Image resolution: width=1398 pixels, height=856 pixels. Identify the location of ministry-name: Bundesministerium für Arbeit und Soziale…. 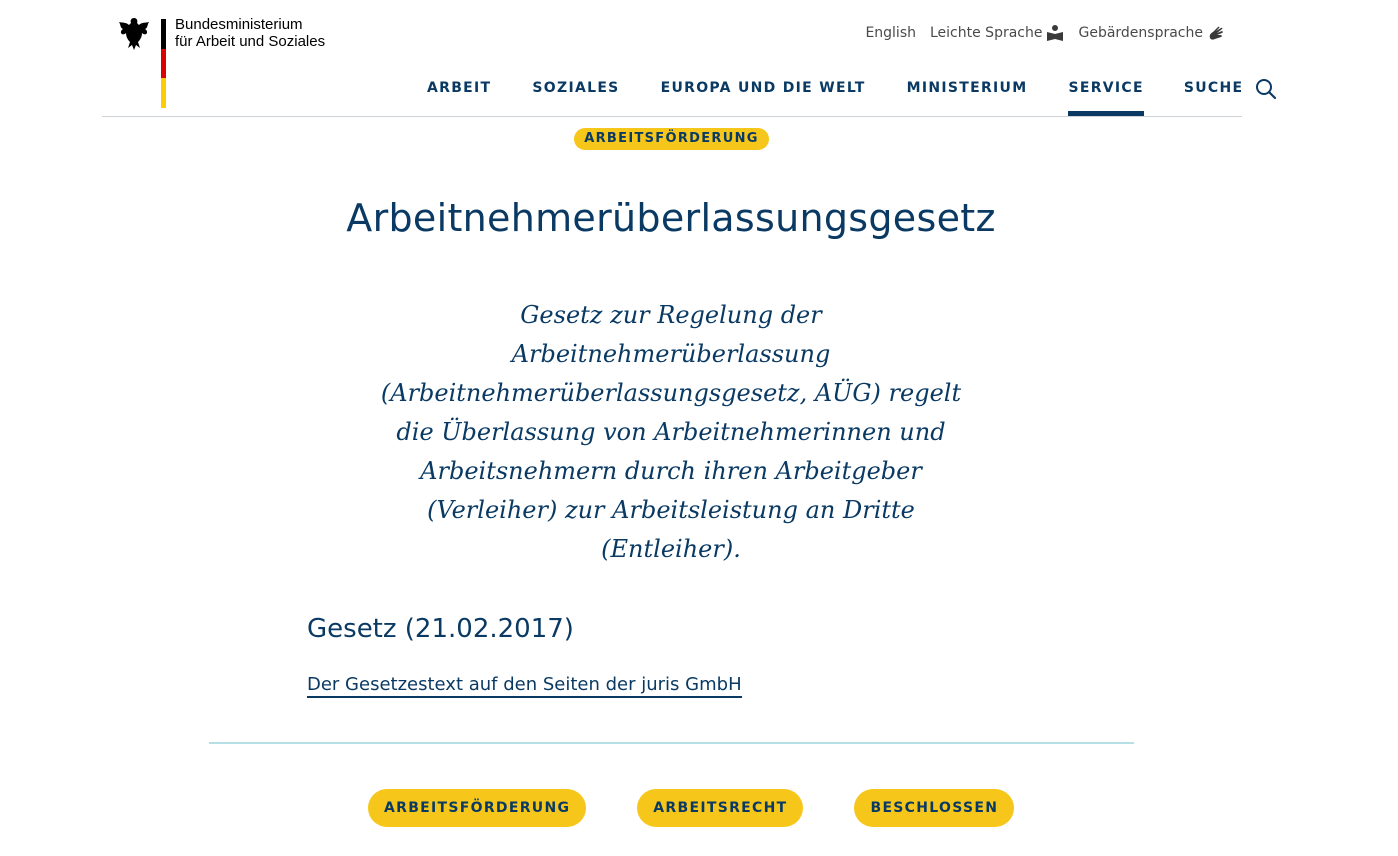
(285, 33).